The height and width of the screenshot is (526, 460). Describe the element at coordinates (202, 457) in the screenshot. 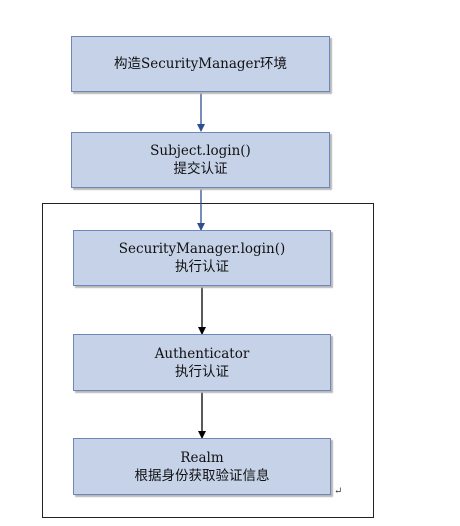

I see `step-line1: Realm` at that location.